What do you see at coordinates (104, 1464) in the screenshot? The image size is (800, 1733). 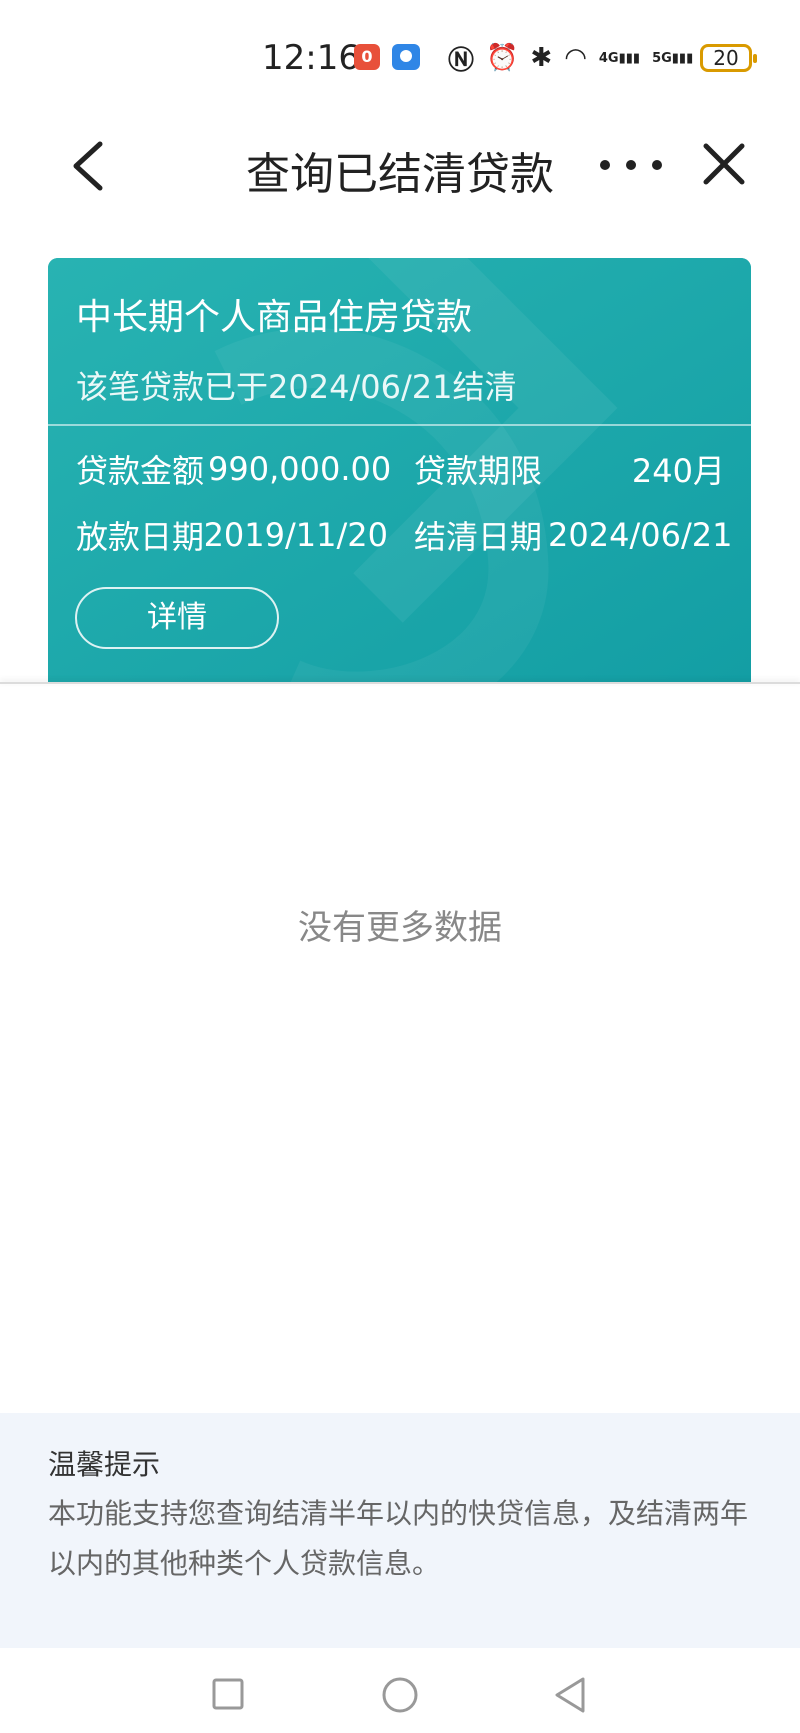 I see `tips-title: 温馨提示` at bounding box center [104, 1464].